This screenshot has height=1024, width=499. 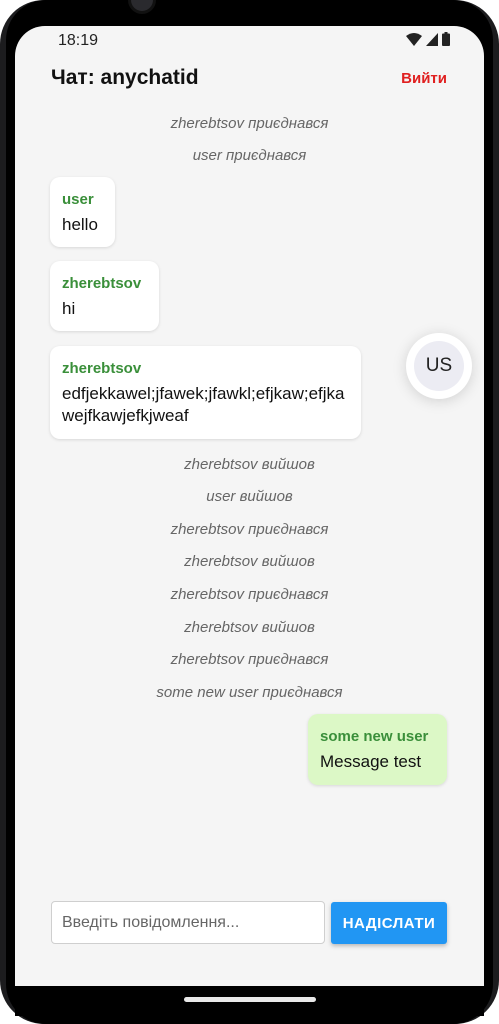 I want to click on message-text: Message test, so click(x=371, y=761).